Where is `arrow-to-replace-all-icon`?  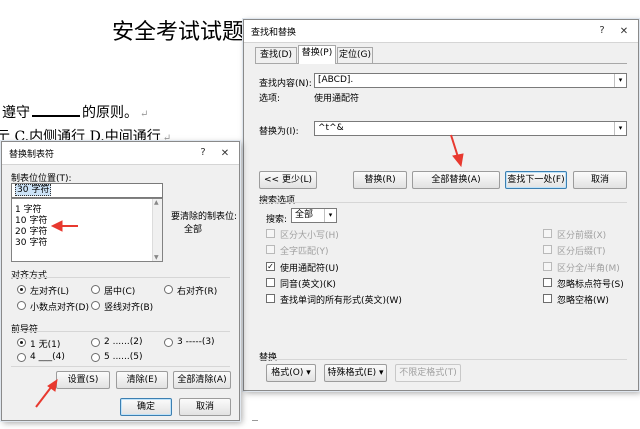
arrow-to-replace-all-icon is located at coordinates (457, 151).